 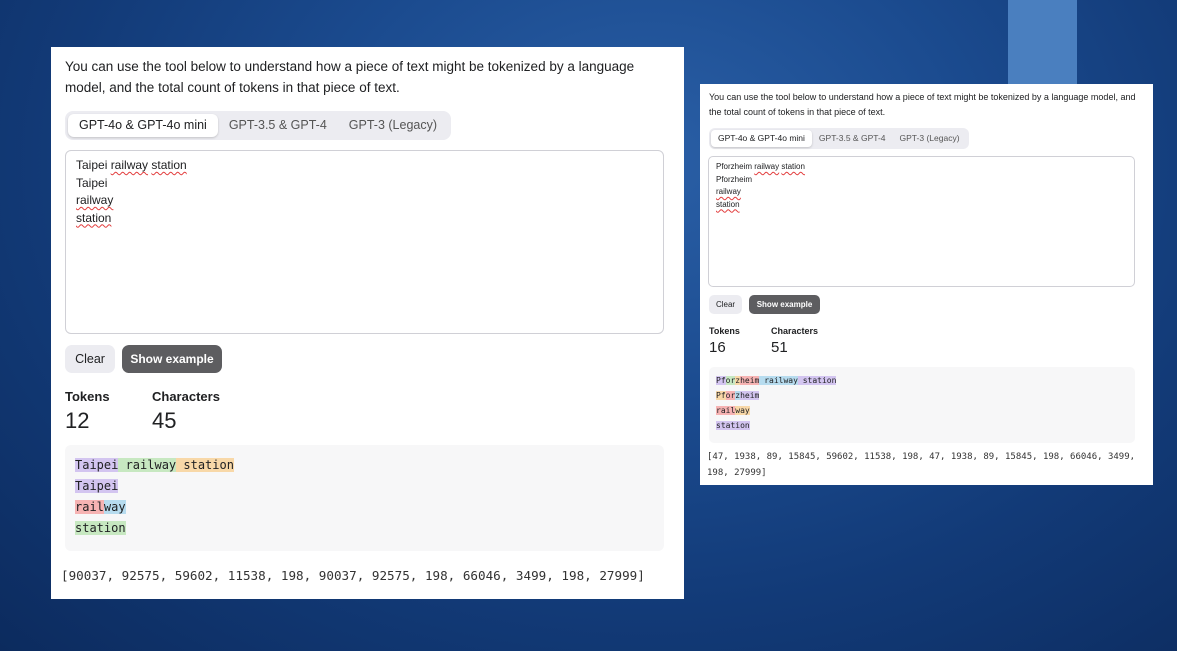 What do you see at coordinates (921, 180) in the screenshot?
I see `input-line: Pforzheim` at bounding box center [921, 180].